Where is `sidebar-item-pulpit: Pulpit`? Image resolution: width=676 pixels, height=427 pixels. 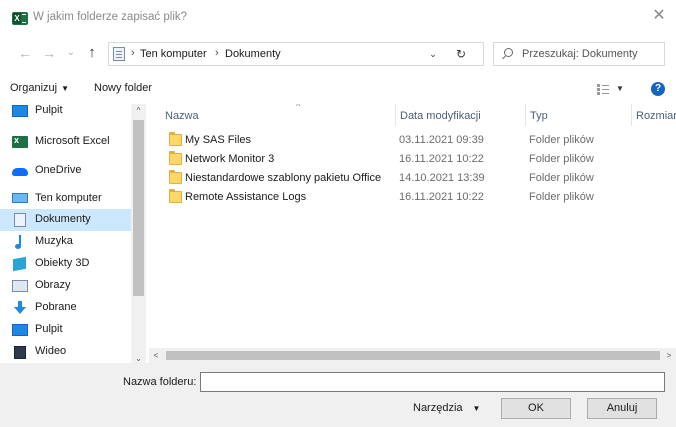
sidebar-item-pulpit: Pulpit is located at coordinates (65, 330).